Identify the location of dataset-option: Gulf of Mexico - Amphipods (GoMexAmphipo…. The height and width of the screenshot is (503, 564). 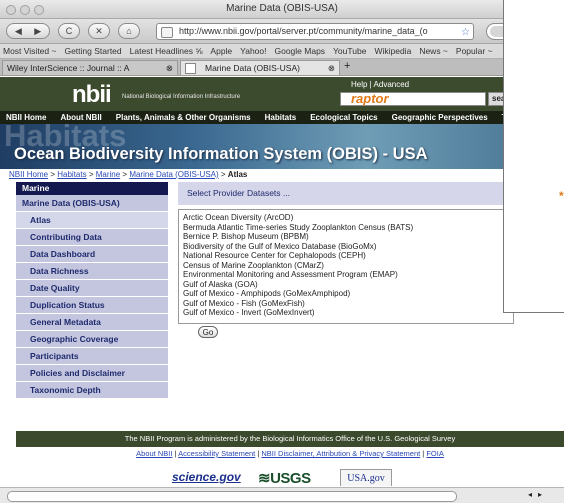
(348, 294).